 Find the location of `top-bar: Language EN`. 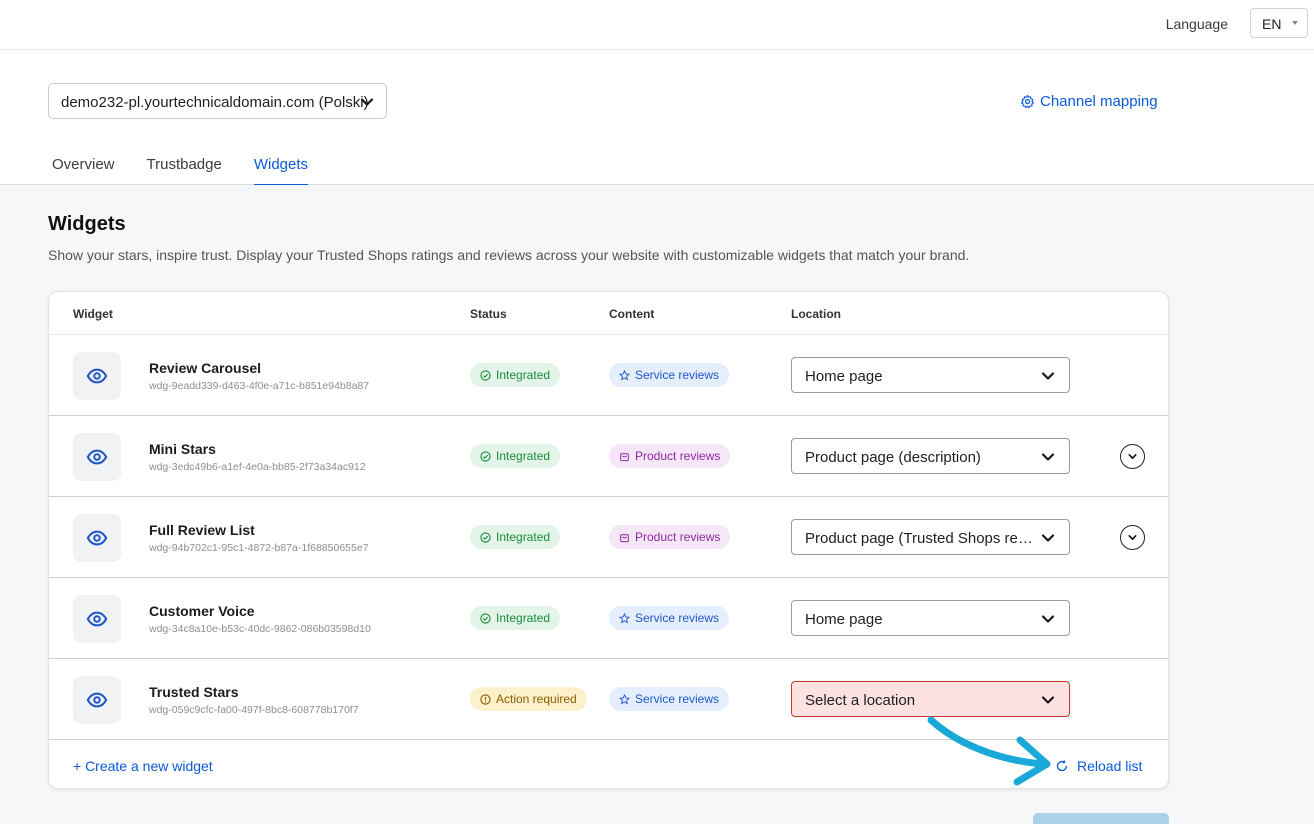

top-bar: Language EN is located at coordinates (657, 25).